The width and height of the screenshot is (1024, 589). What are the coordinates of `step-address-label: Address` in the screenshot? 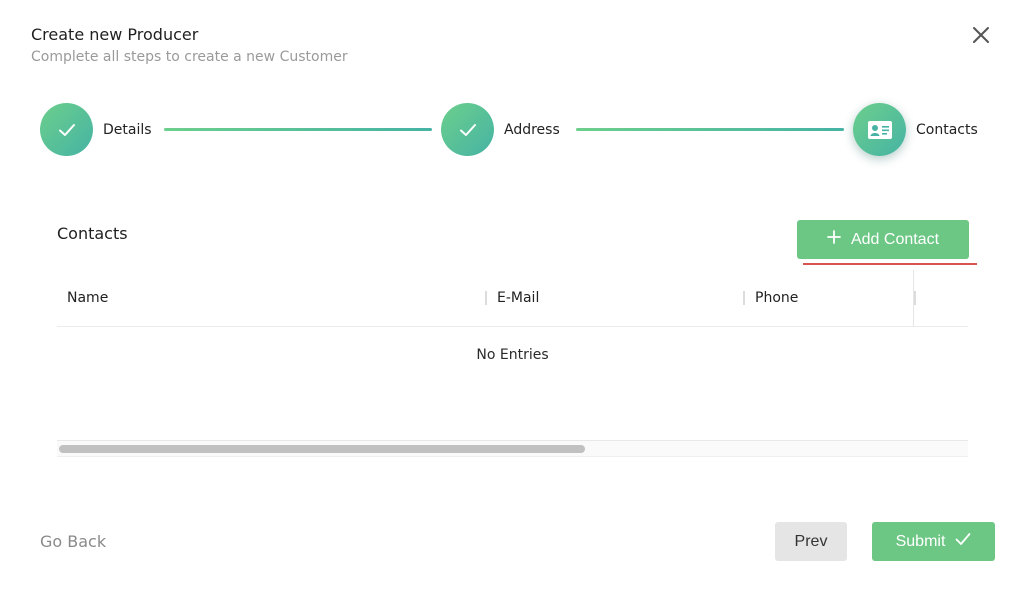 It's located at (532, 129).